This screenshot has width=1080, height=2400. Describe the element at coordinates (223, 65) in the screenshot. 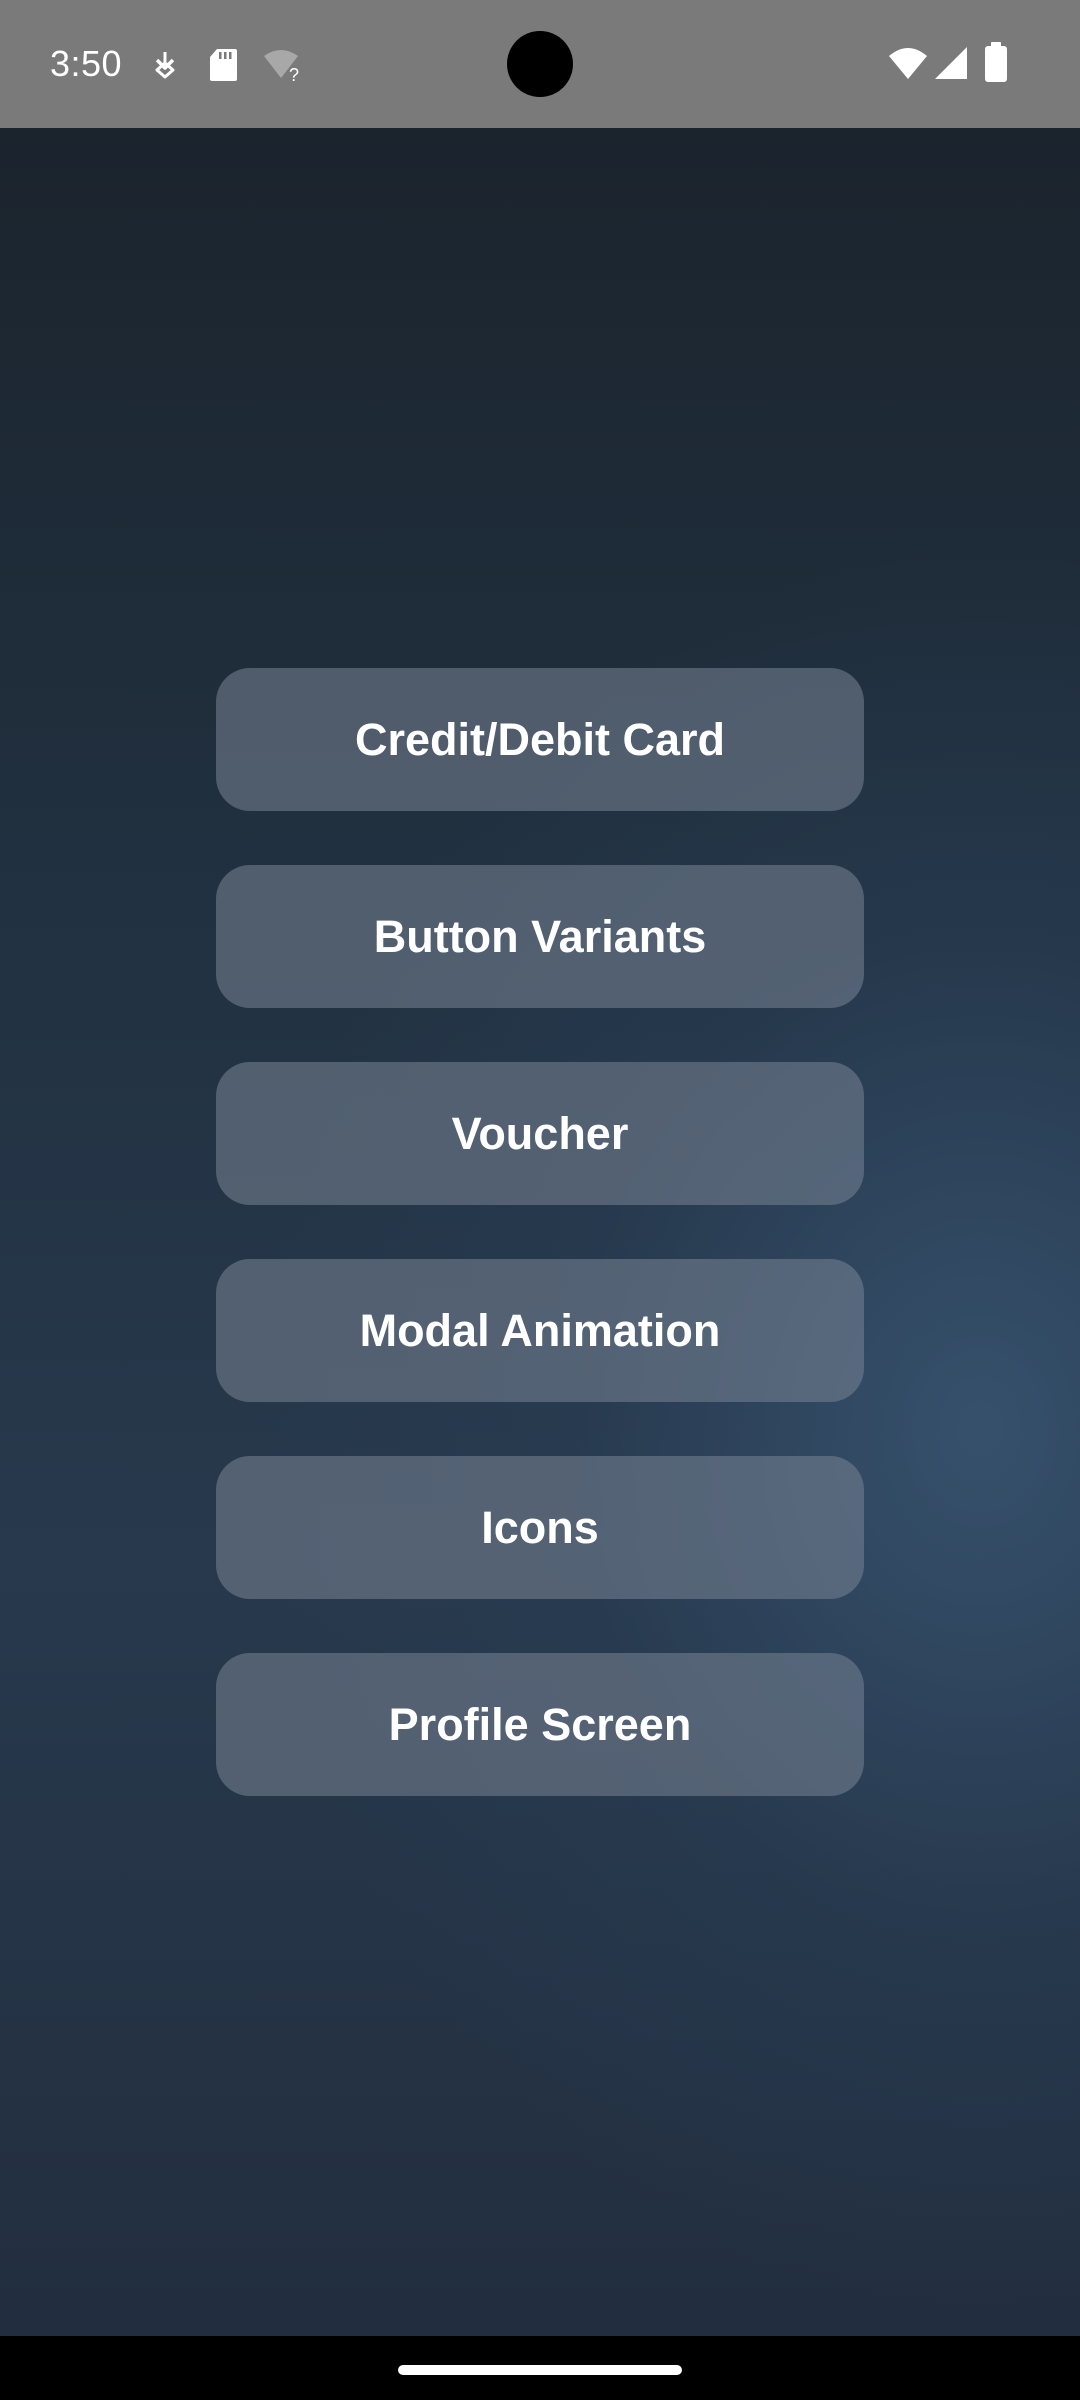

I see `sd-card-icon` at that location.